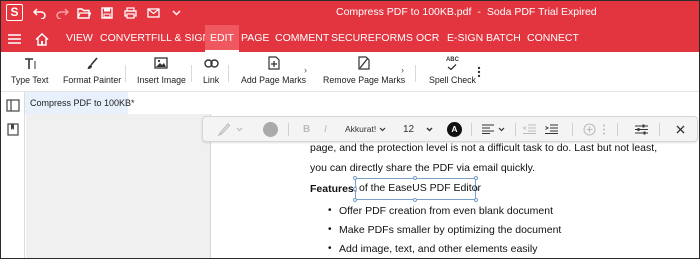 The height and width of the screenshot is (259, 700). Describe the element at coordinates (479, 72) in the screenshot. I see `more-options-icon` at that location.